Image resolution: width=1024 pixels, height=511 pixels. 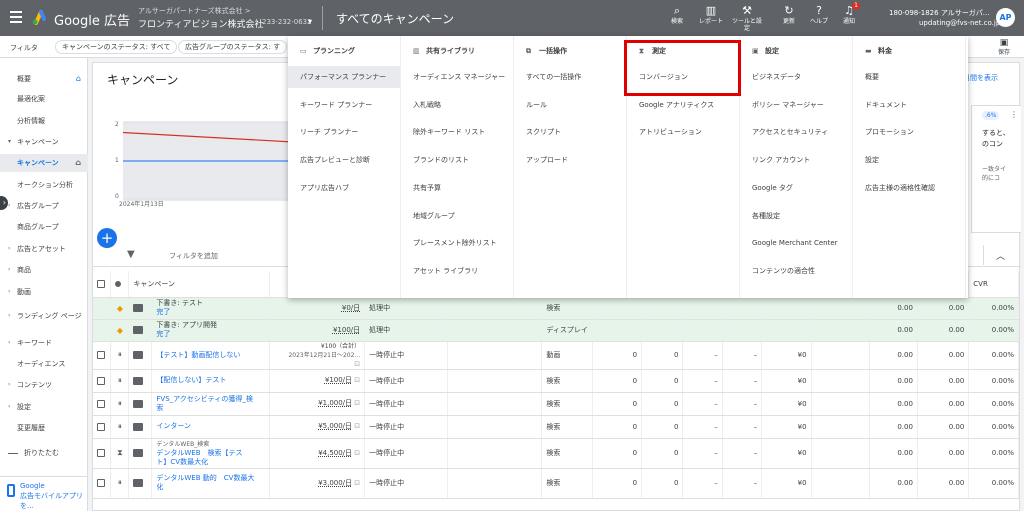 What do you see at coordinates (44, 185) in the screenshot?
I see `sidebar-item-auction-insights: オークション分析` at bounding box center [44, 185].